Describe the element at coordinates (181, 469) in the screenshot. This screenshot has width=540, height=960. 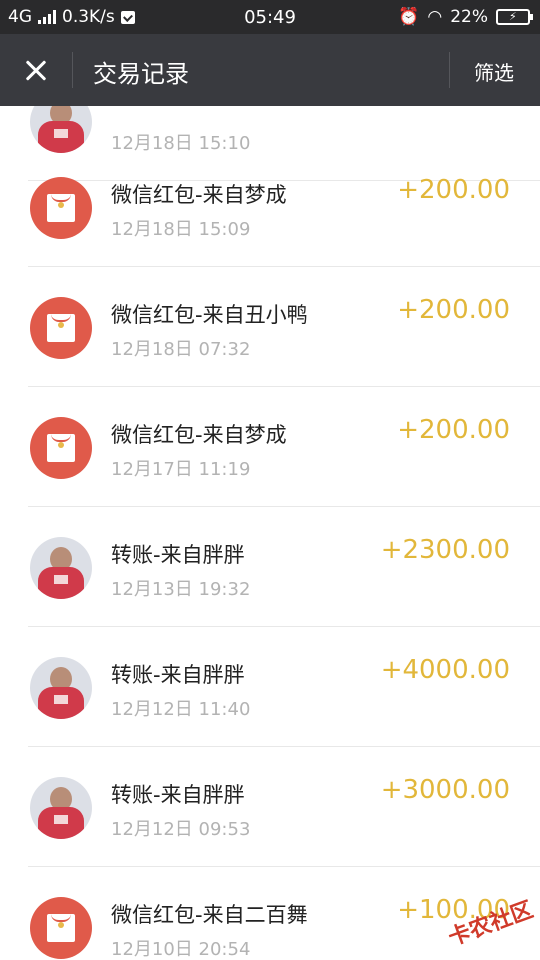
I see `transaction-time: 12月17日 11:19` at that location.